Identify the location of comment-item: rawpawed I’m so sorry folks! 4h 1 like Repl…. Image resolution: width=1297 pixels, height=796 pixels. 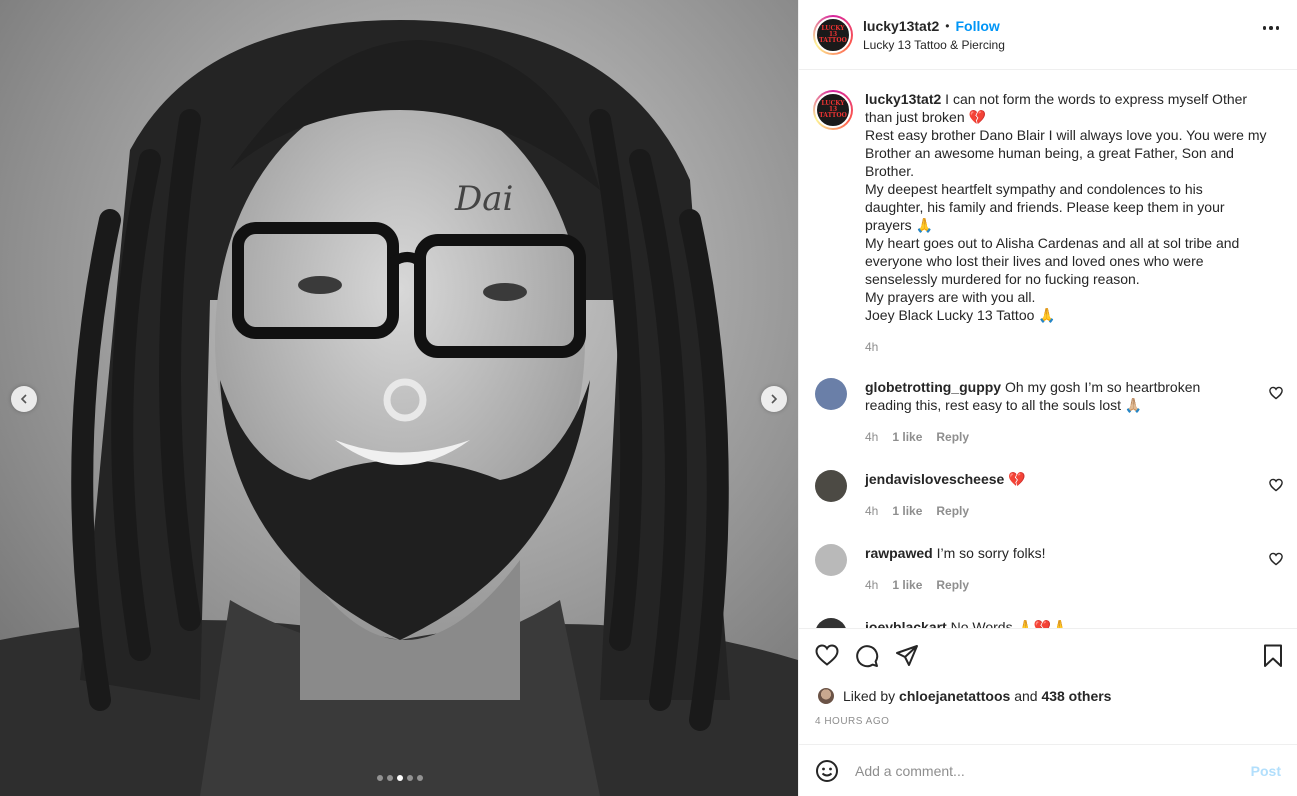
(1048, 569).